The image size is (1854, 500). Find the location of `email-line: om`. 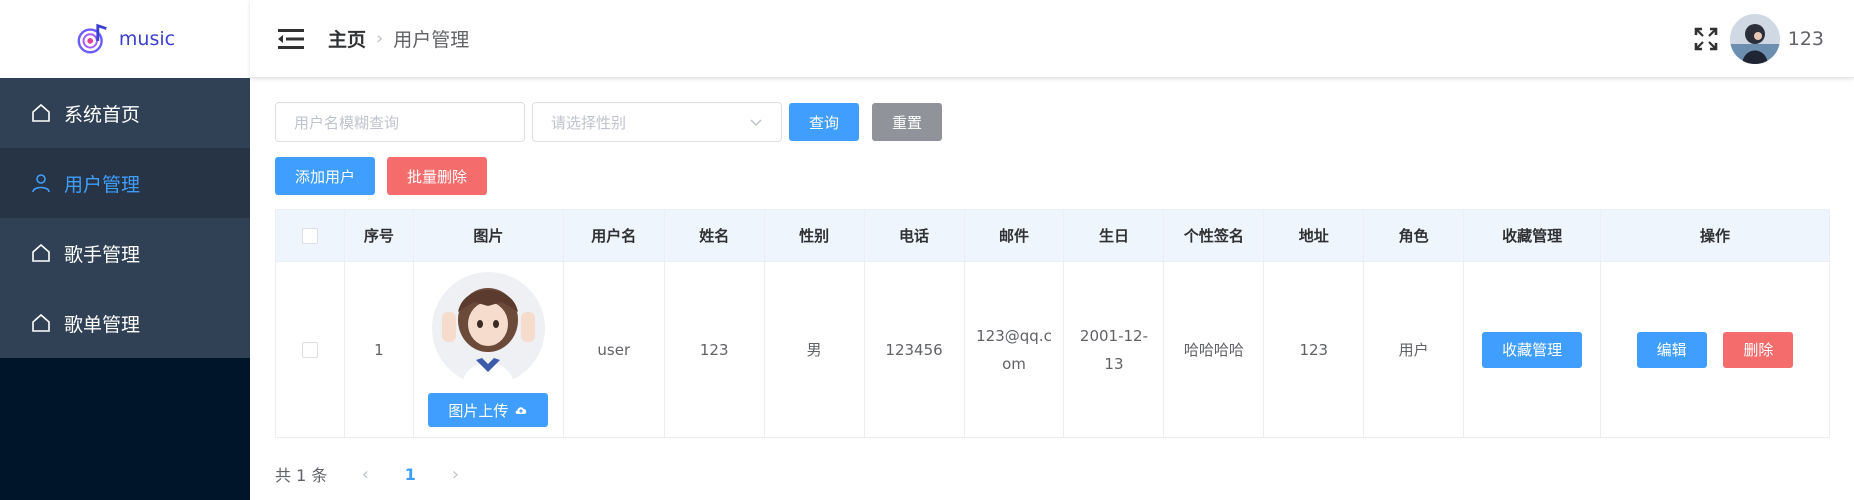

email-line: om is located at coordinates (1014, 363).